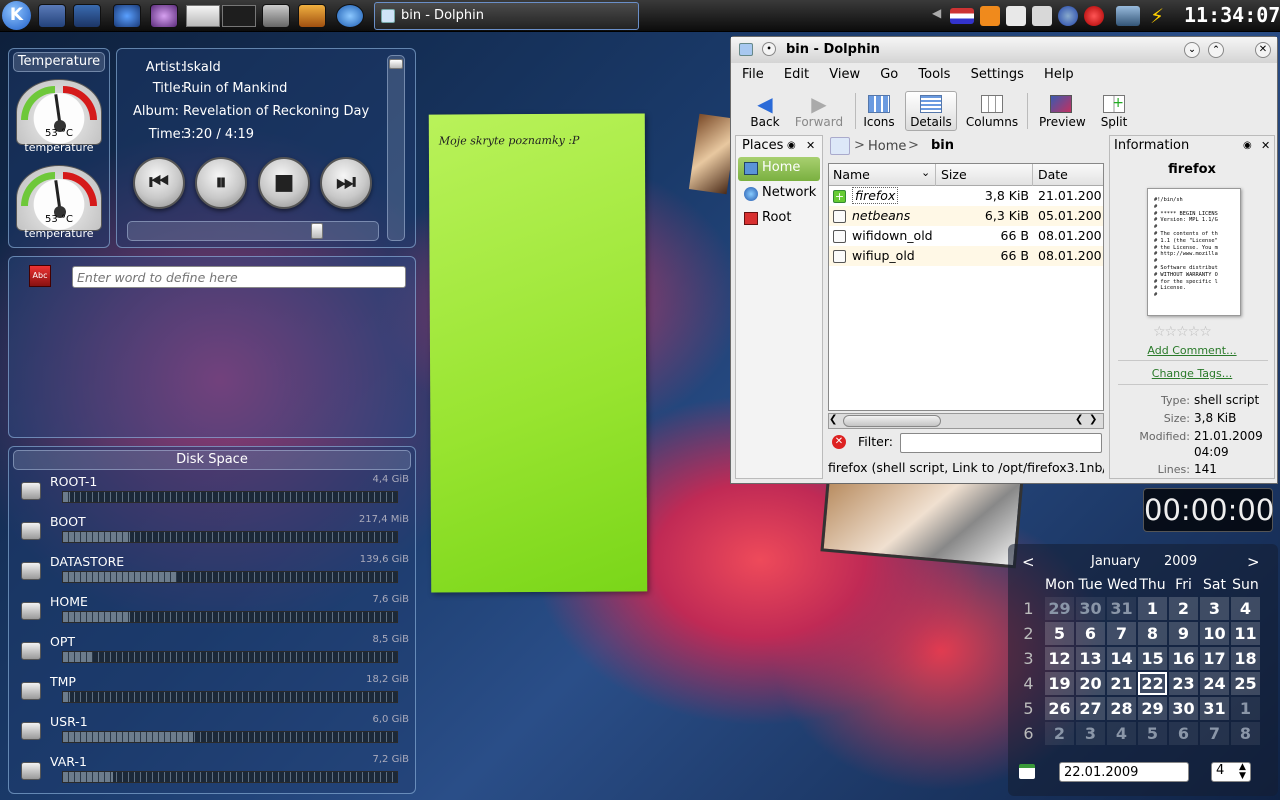 The height and width of the screenshot is (800, 1280). Describe the element at coordinates (1001, 443) in the screenshot. I see `filter-input` at that location.